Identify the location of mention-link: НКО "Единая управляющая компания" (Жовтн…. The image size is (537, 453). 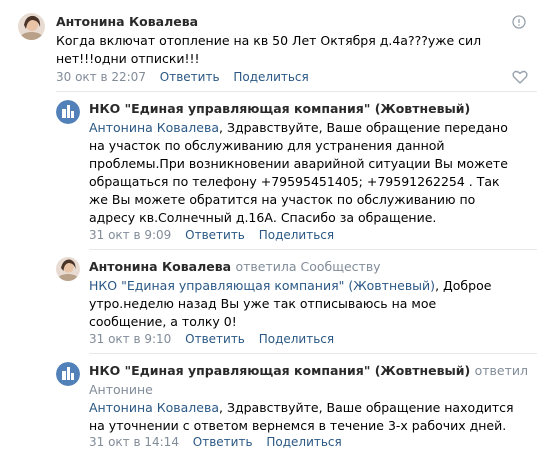
(262, 285).